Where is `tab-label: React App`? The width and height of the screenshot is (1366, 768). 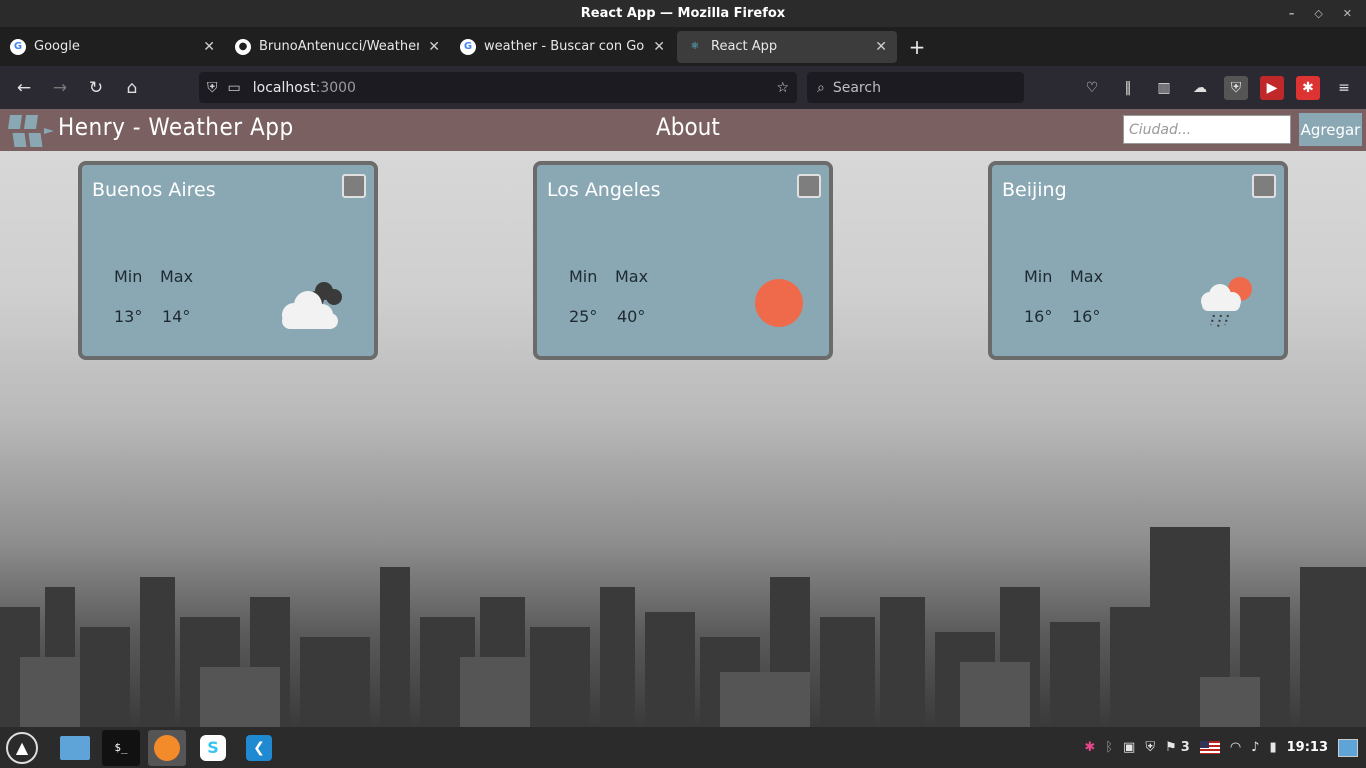
tab-label: React App is located at coordinates (744, 46).